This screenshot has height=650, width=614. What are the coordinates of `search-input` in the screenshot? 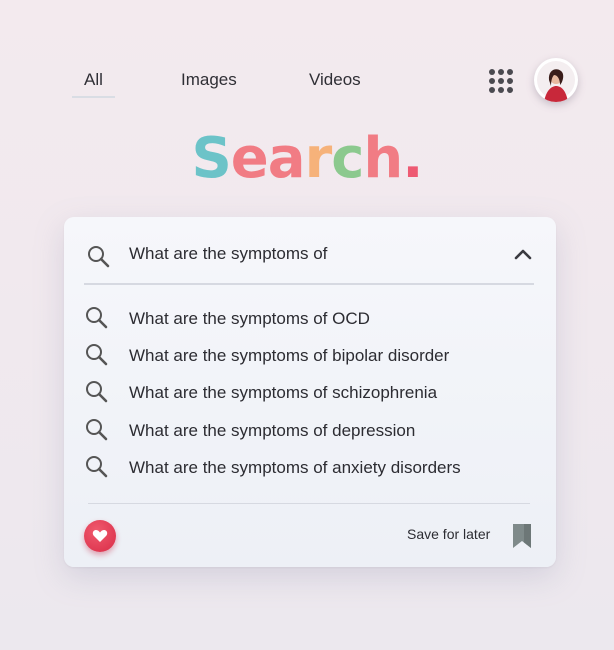 It's located at (309, 254).